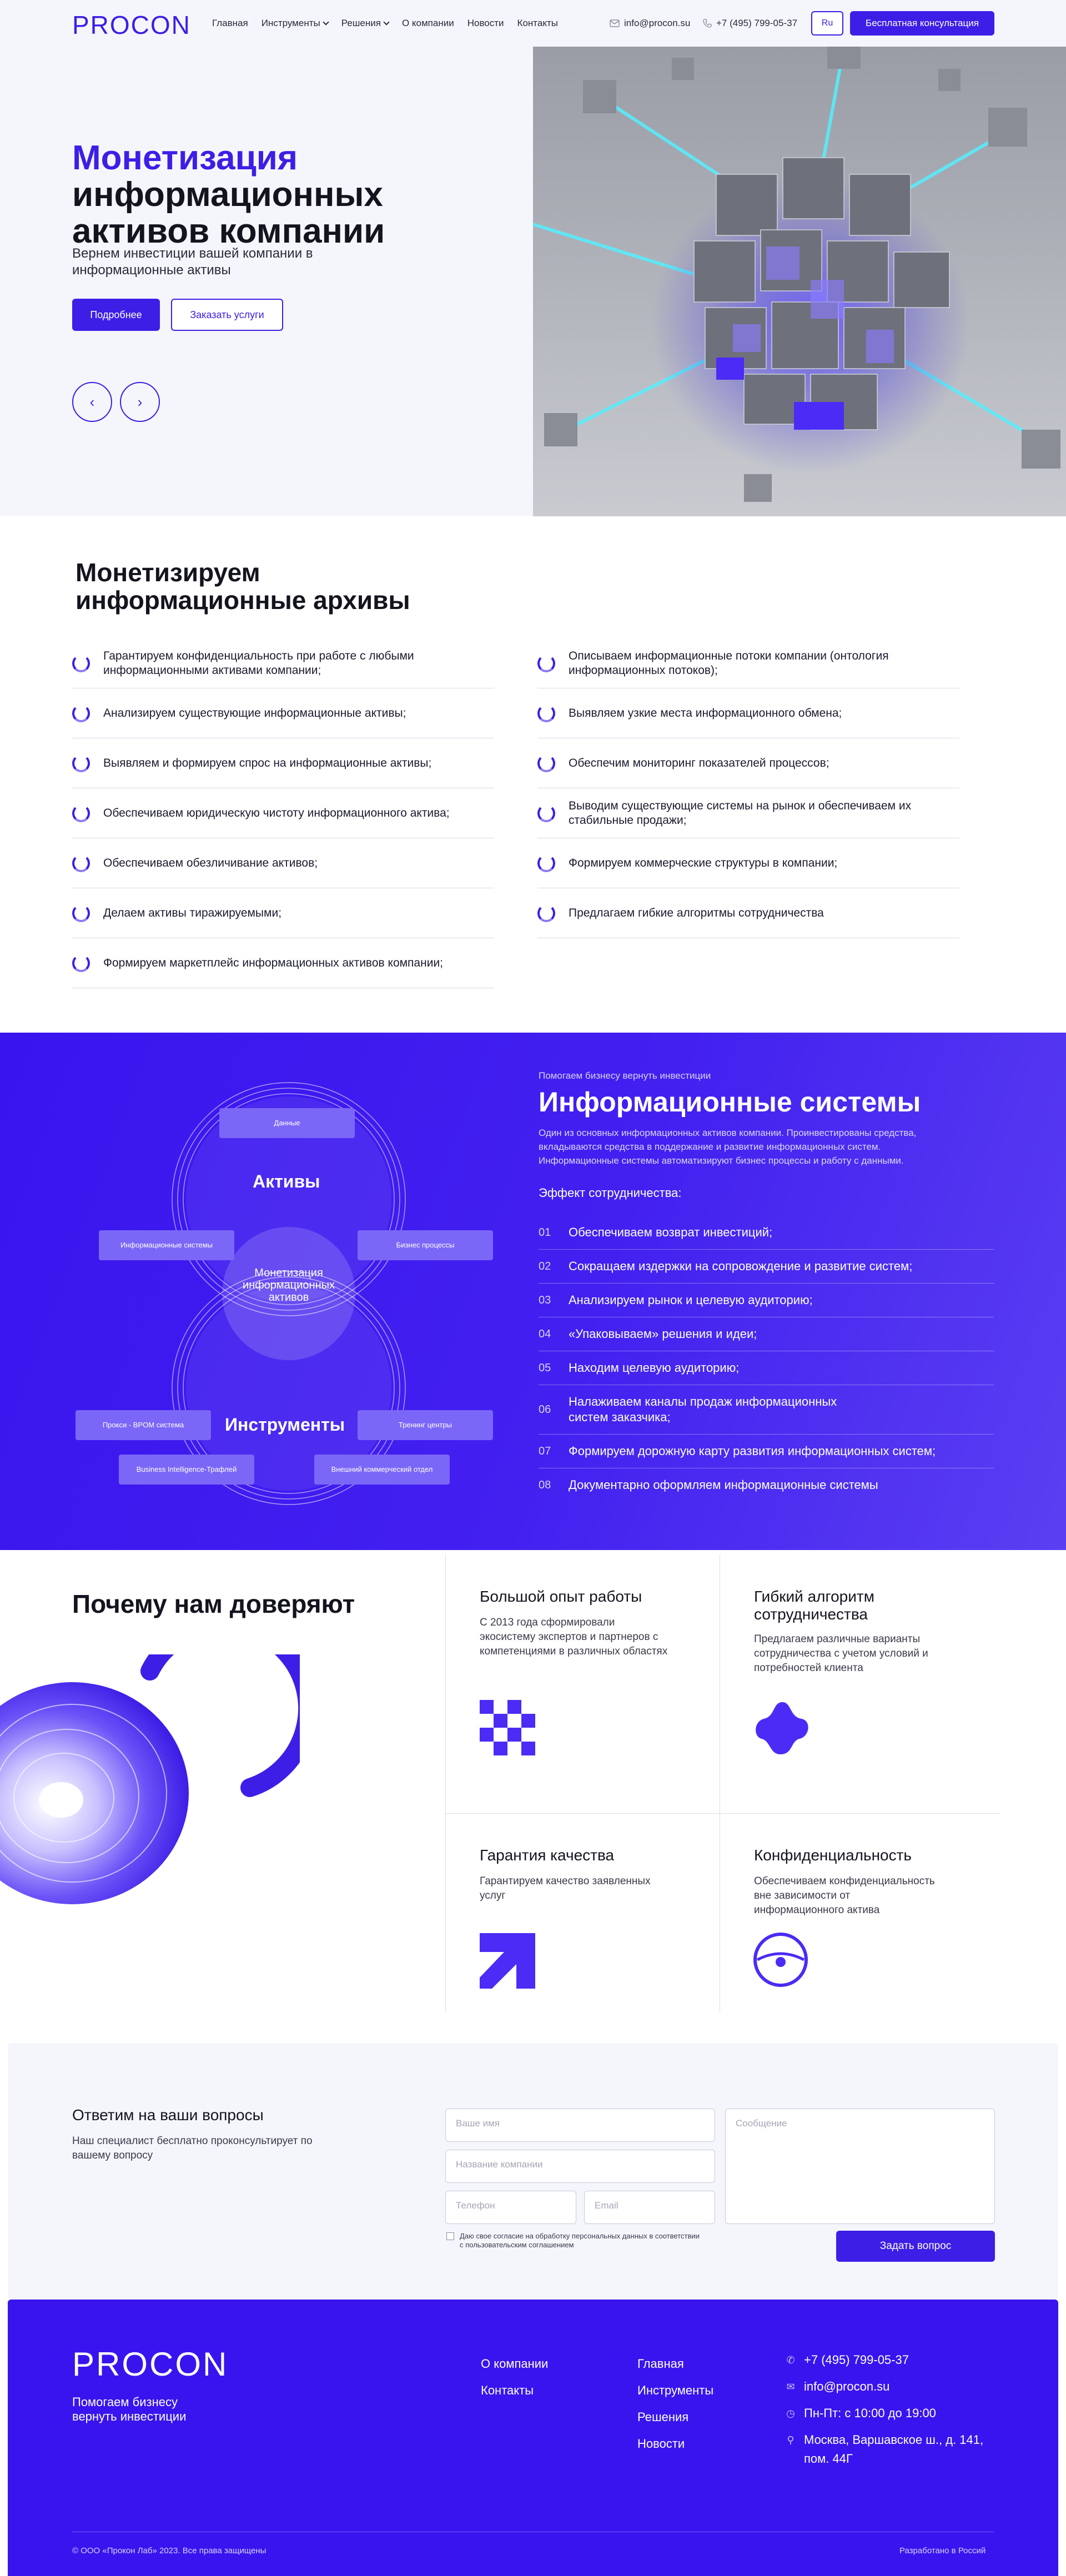  Describe the element at coordinates (514, 2390) in the screenshot. I see `footer-link-contacts: Контакты` at that location.